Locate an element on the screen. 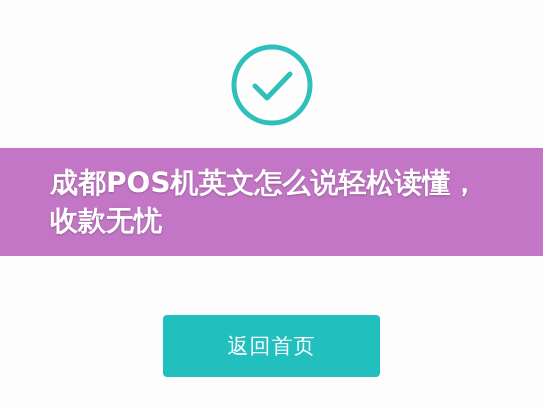 The image size is (543, 408). home-button: 返回首页 is located at coordinates (271, 346).